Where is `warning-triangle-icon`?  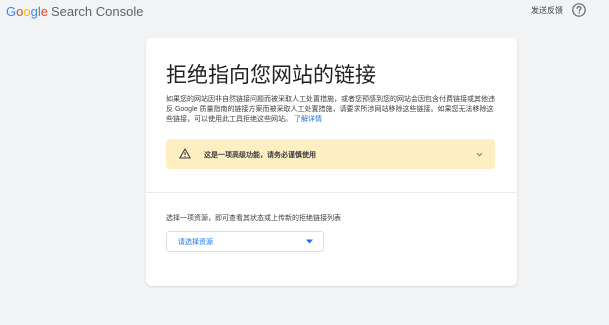
warning-triangle-icon is located at coordinates (185, 153).